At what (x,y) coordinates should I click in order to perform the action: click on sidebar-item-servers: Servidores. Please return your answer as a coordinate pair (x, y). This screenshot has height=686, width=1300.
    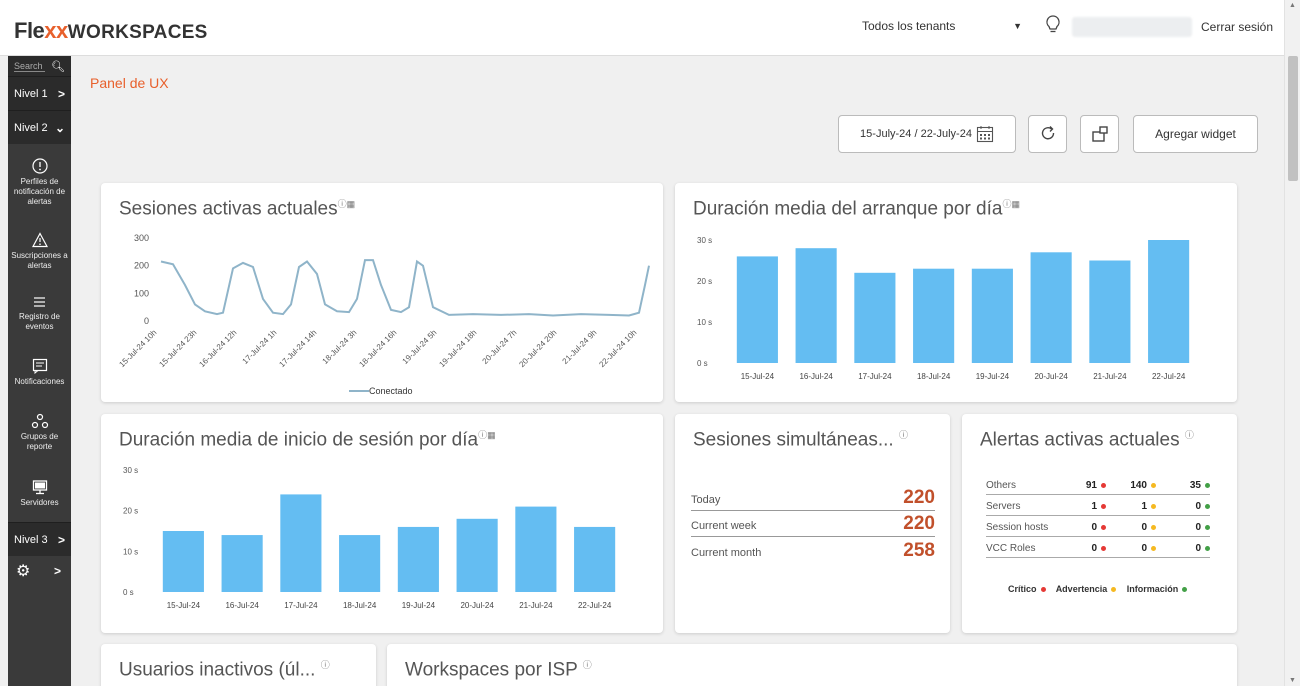
    Looking at the image, I should click on (39, 493).